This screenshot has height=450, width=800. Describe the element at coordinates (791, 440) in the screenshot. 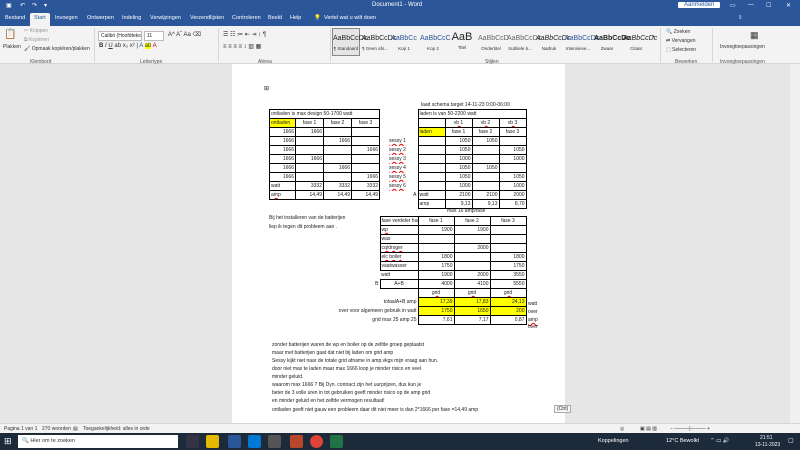

I see `notification-icon: ▢` at that location.